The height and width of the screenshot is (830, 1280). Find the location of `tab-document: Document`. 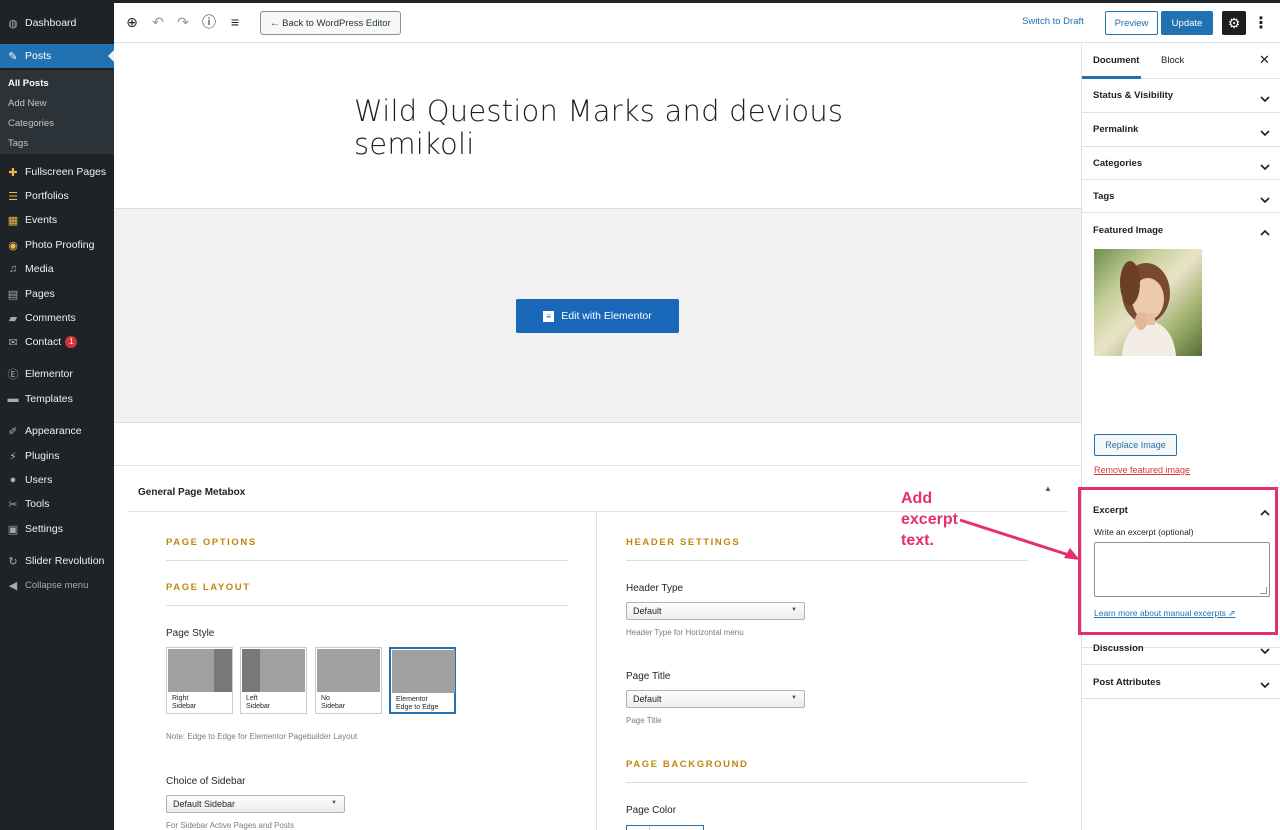

tab-document: Document is located at coordinates (1116, 60).